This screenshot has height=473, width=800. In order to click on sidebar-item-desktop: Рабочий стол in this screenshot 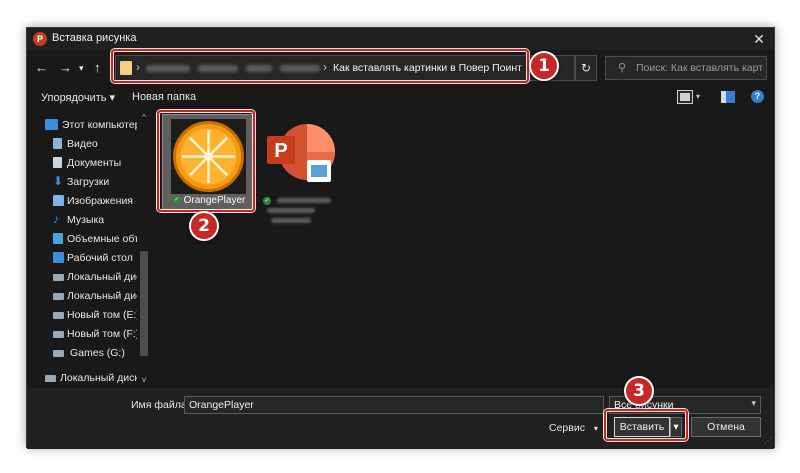, I will do `click(95, 259)`.